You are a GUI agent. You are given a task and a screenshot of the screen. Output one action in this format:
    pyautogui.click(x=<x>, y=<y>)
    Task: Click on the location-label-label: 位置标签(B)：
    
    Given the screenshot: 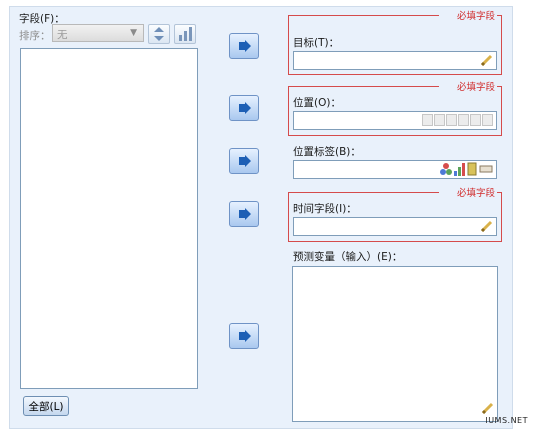 What is the action you would take?
    pyautogui.click(x=327, y=152)
    